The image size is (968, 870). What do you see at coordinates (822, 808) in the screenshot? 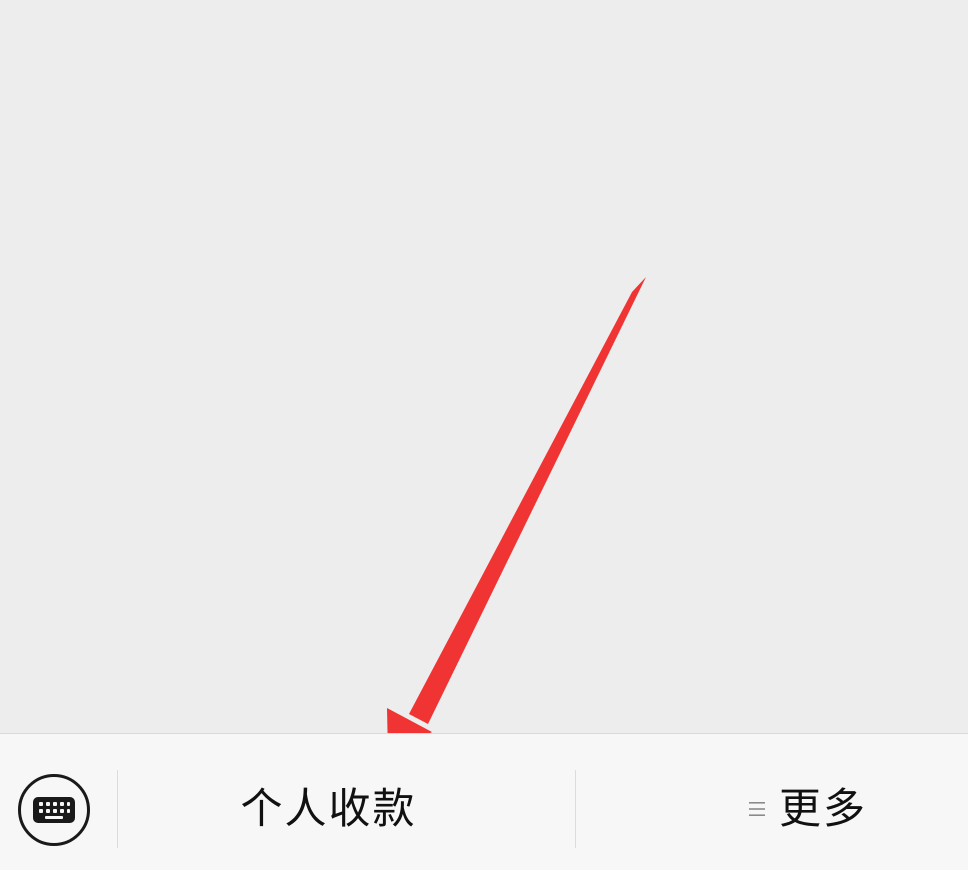
I see `menu-more-label: 更多` at bounding box center [822, 808].